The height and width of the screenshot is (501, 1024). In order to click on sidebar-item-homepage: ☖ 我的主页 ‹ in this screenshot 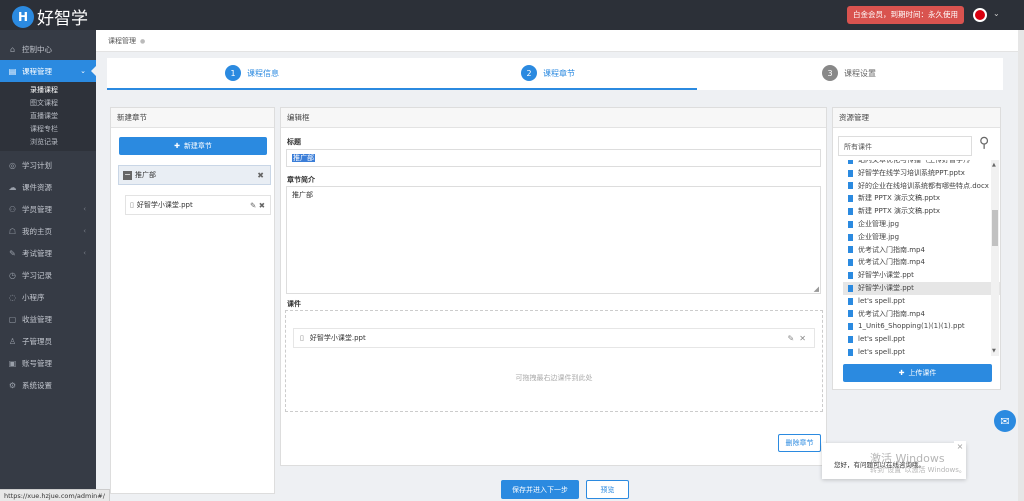, I will do `click(48, 231)`.